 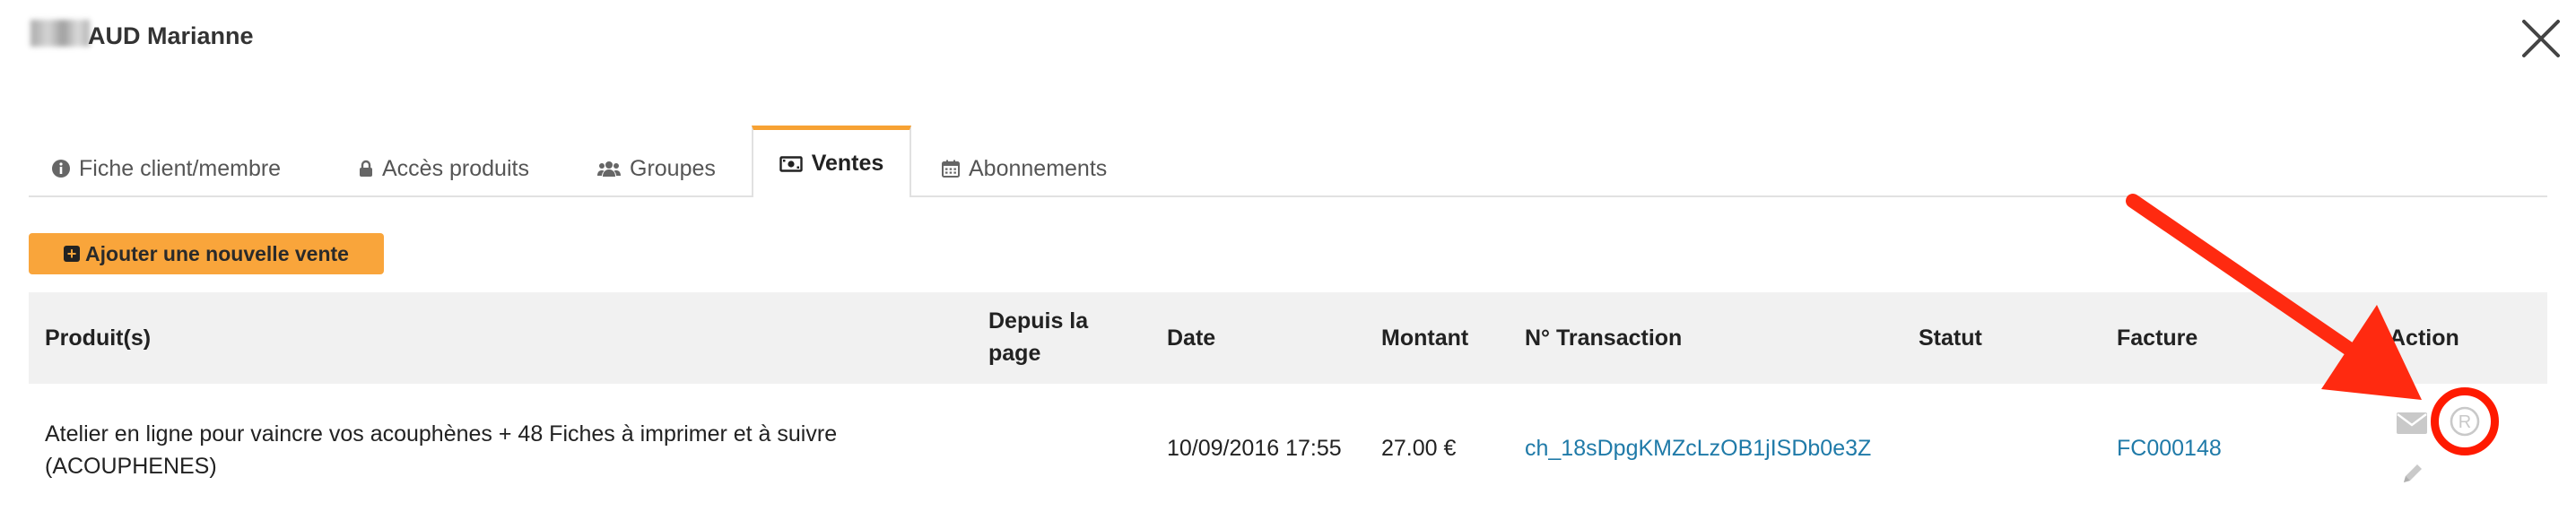 What do you see at coordinates (1038, 168) in the screenshot?
I see `tab-label: Abonnements` at bounding box center [1038, 168].